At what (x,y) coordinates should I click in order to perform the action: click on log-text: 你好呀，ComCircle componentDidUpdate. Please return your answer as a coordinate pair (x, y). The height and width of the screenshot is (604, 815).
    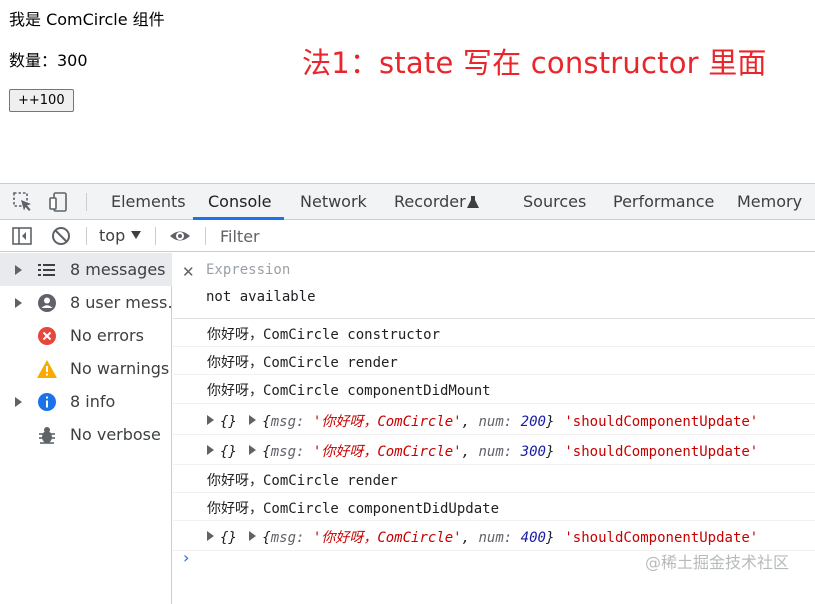
    Looking at the image, I should click on (353, 509).